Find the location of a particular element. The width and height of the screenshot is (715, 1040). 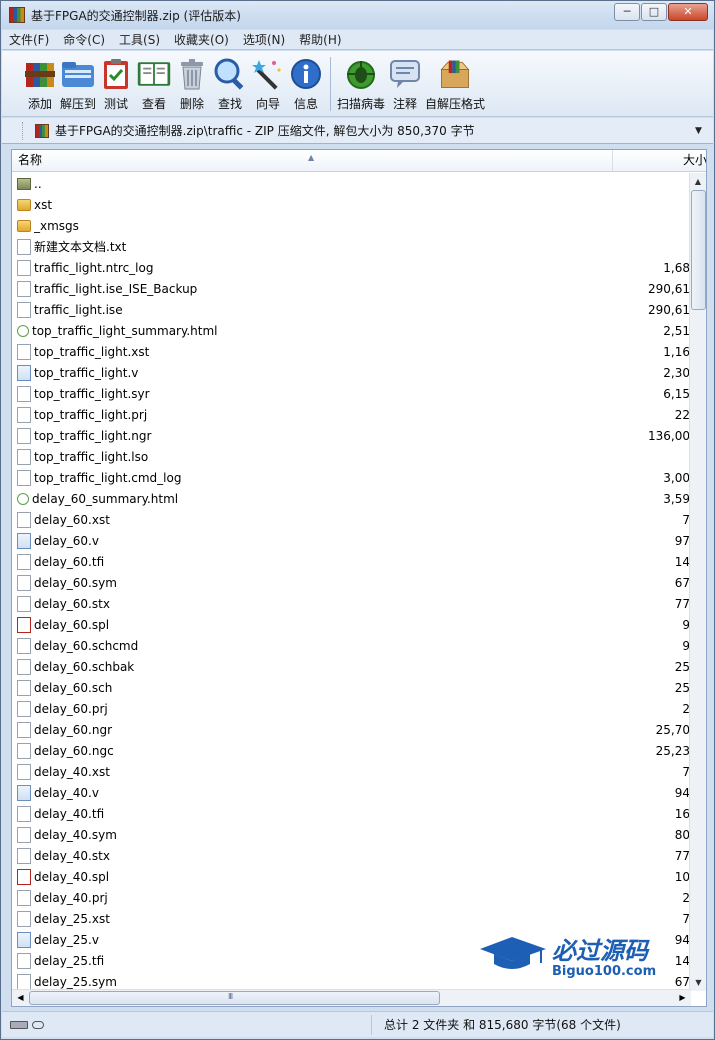

file-name: _xmsgs is located at coordinates (56, 225).